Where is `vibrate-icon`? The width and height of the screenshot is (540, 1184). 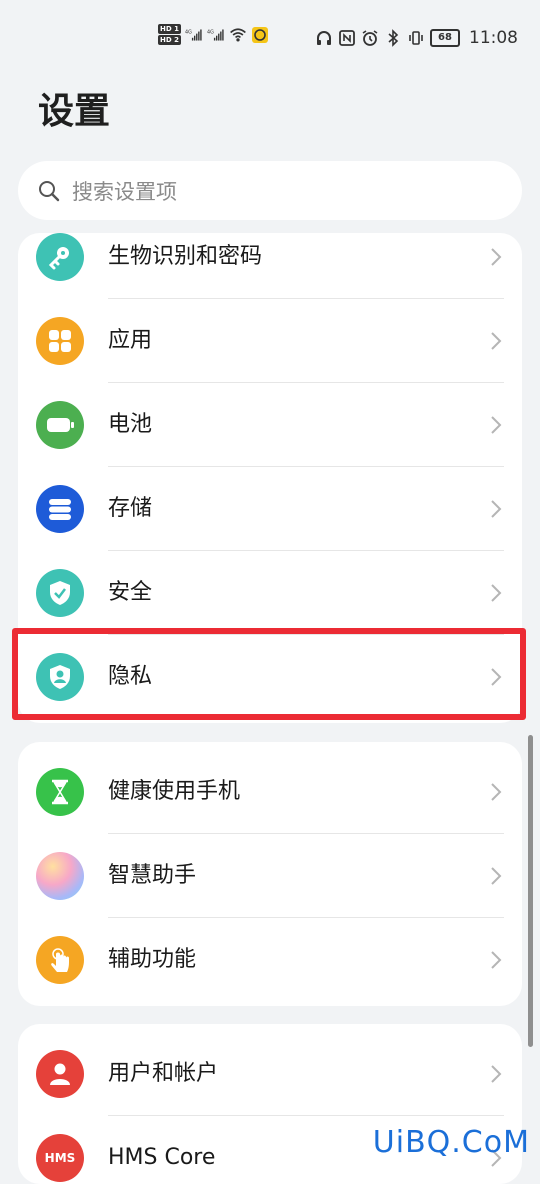 vibrate-icon is located at coordinates (416, 38).